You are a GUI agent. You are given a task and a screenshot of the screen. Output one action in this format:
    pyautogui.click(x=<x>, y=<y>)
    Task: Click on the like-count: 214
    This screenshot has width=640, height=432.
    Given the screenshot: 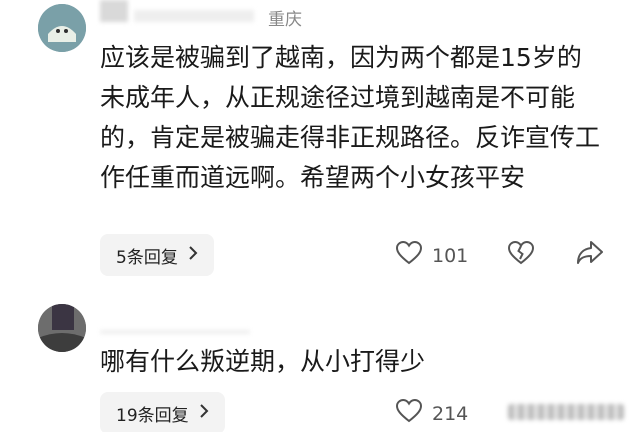 What is the action you would take?
    pyautogui.click(x=450, y=413)
    